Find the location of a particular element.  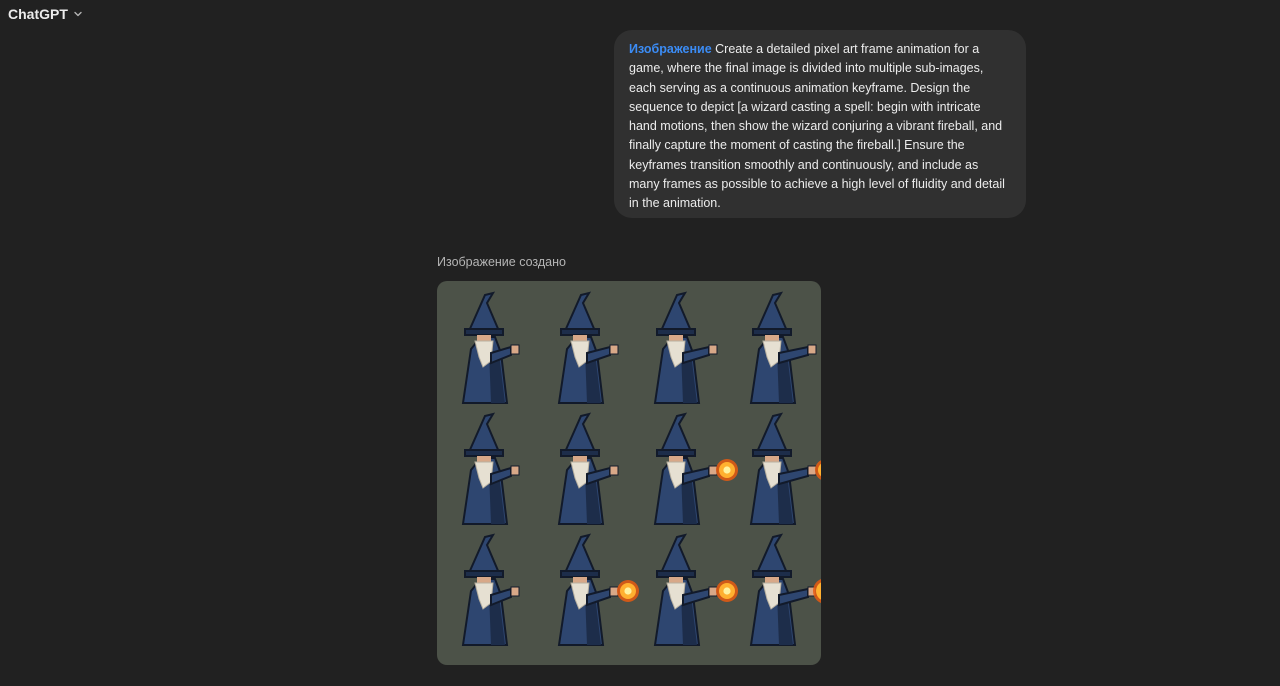

chevron-down-icon is located at coordinates (78, 14).